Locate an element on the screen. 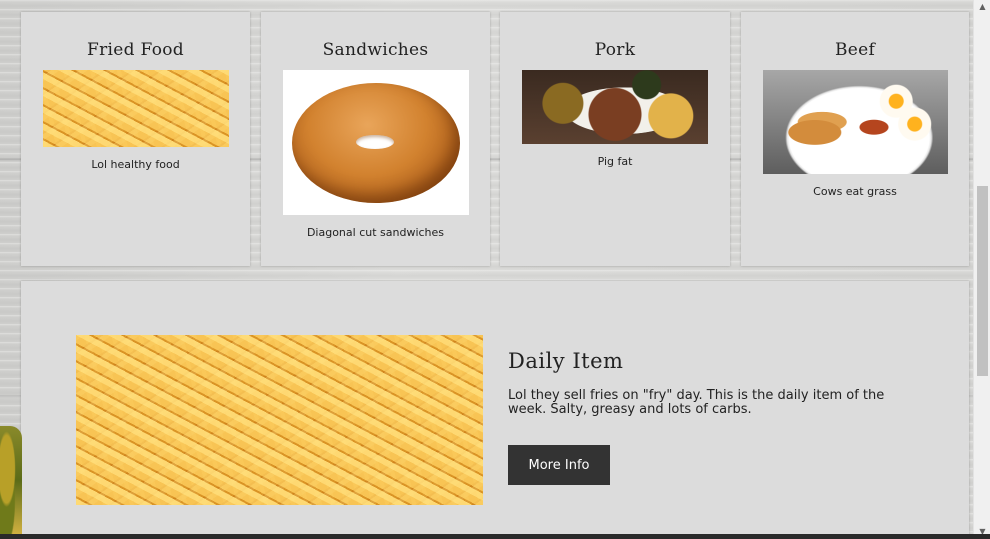 The height and width of the screenshot is (539, 990). page-scrollbar: ▲ ▼ is located at coordinates (981, 269).